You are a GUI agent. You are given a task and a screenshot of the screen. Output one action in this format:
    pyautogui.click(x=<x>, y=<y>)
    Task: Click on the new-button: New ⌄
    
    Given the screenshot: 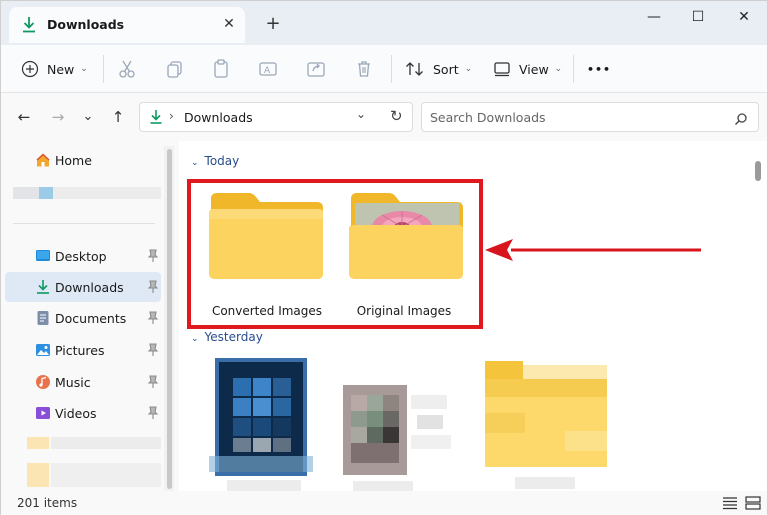 What is the action you would take?
    pyautogui.click(x=54, y=69)
    